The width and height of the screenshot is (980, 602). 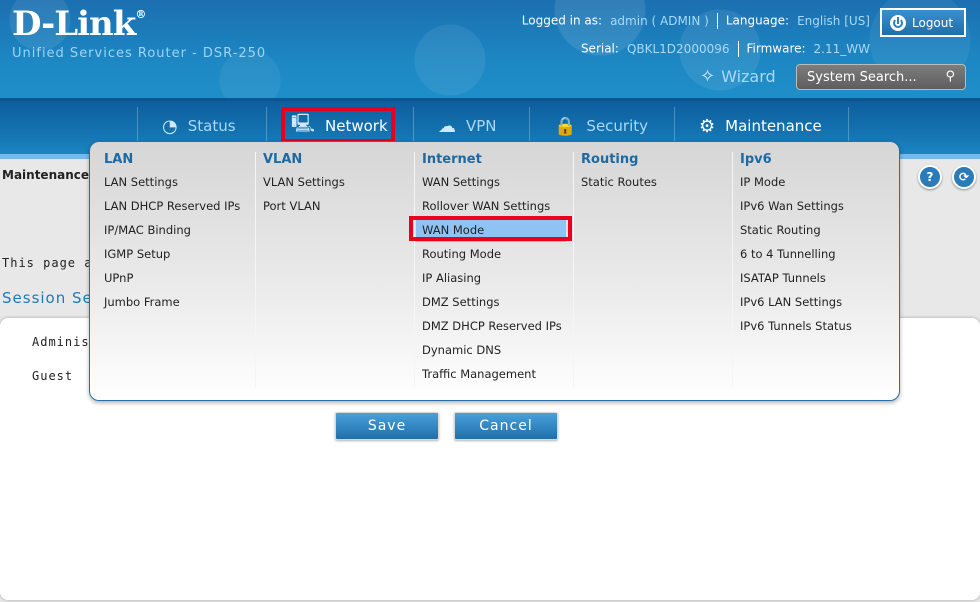 I want to click on menu-item: IPv6 Wan Settings, so click(x=815, y=206).